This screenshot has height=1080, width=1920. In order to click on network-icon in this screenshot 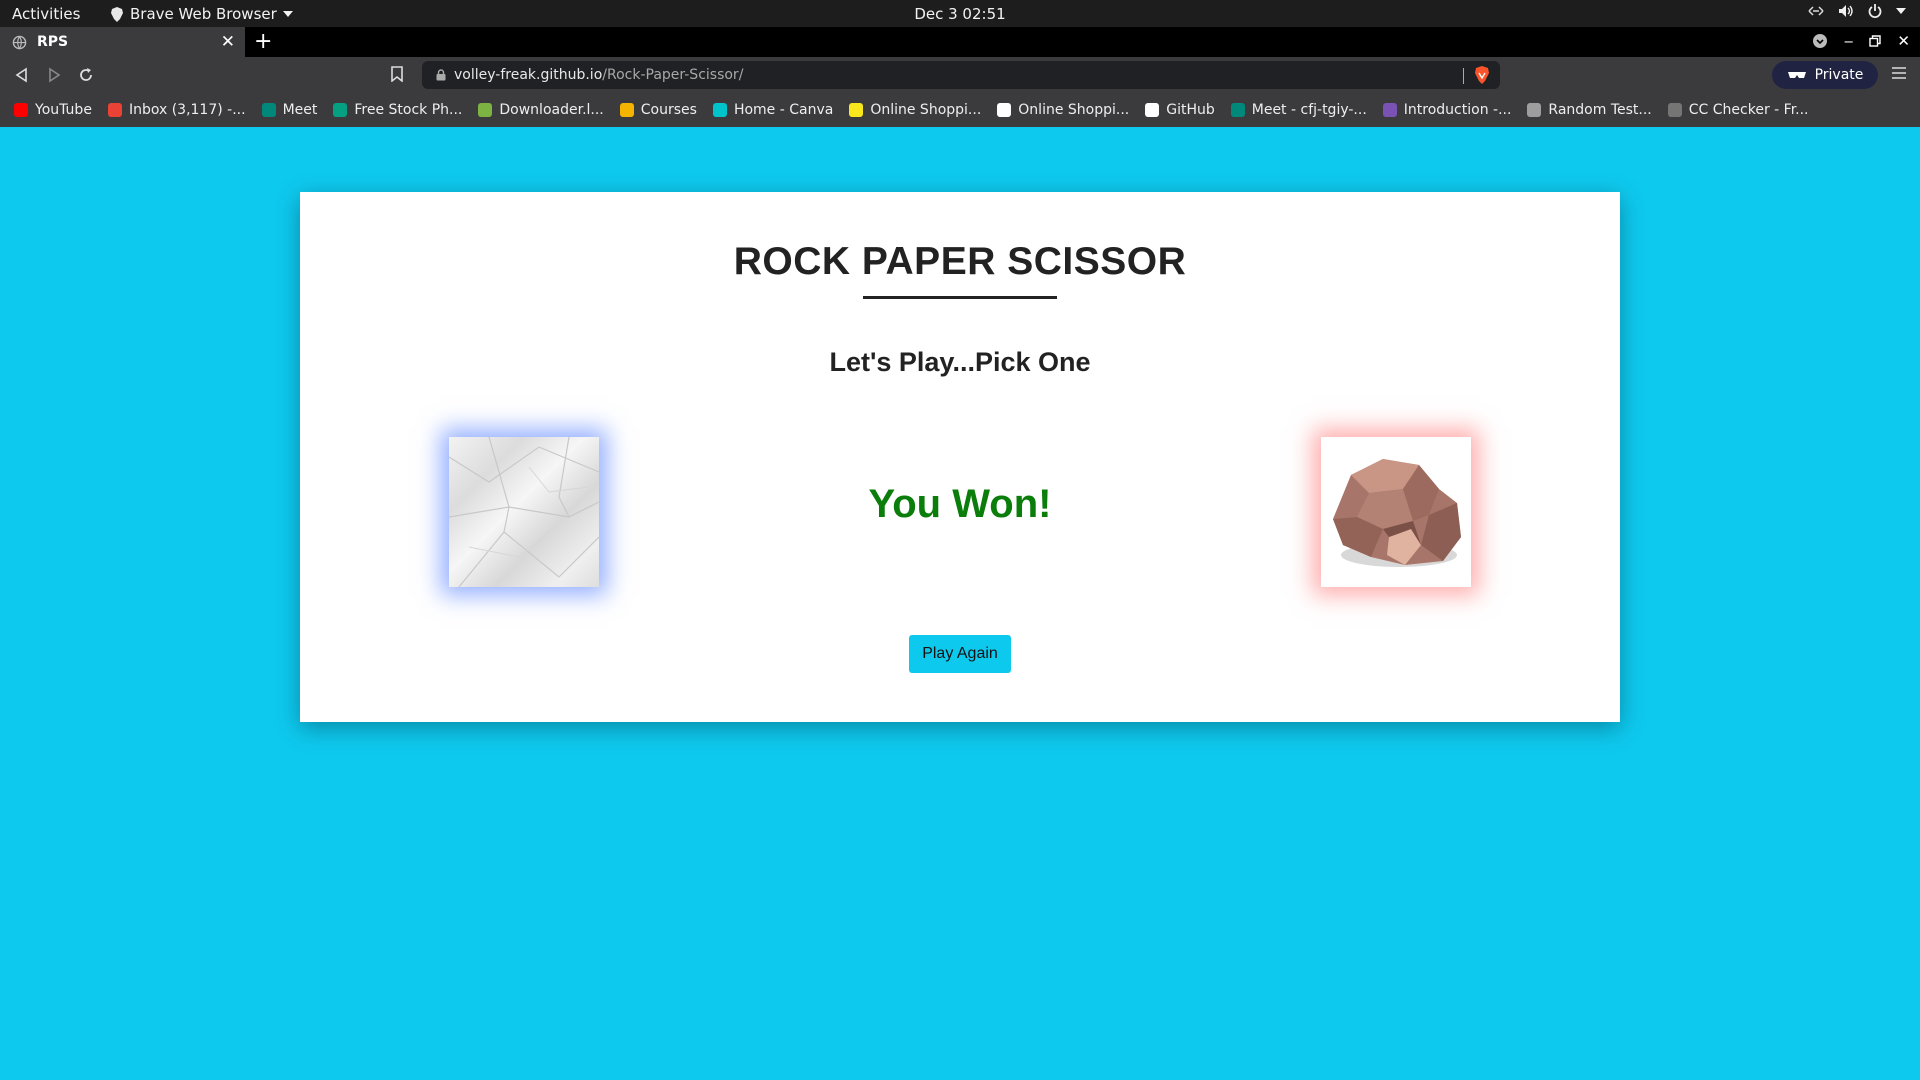, I will do `click(1816, 11)`.